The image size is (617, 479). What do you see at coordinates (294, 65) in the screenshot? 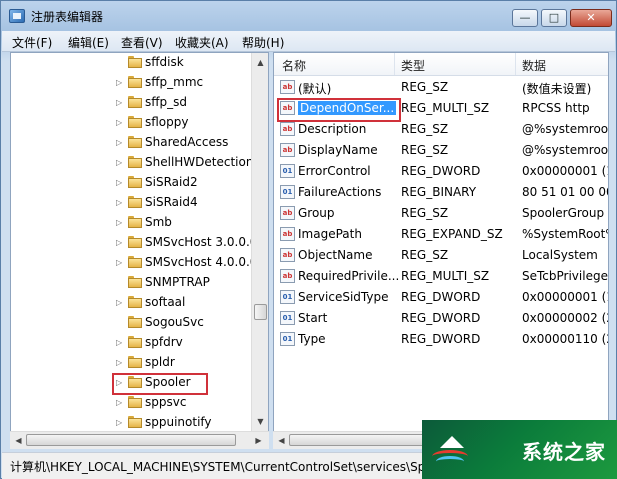
I see `column-header-name: 名称` at bounding box center [294, 65].